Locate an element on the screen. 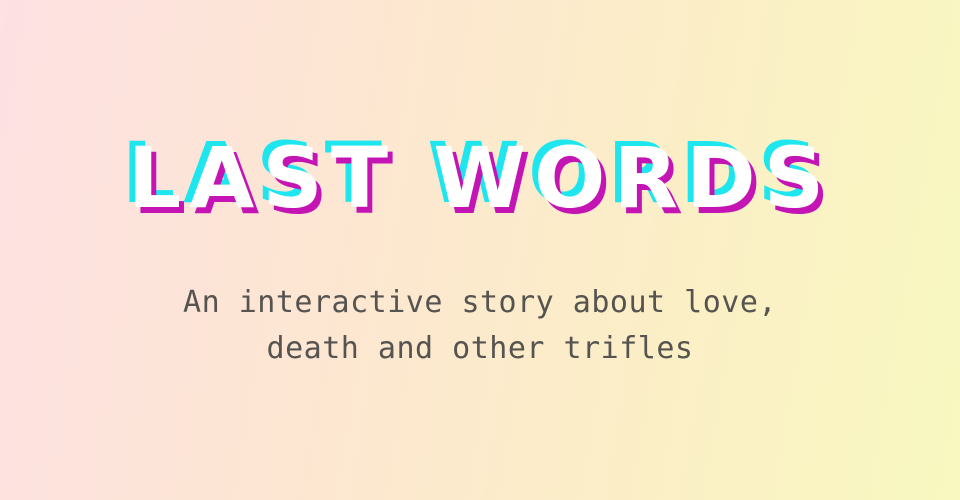 This screenshot has height=500, width=960. game-tagline-line-2: death and other trifles is located at coordinates (480, 348).